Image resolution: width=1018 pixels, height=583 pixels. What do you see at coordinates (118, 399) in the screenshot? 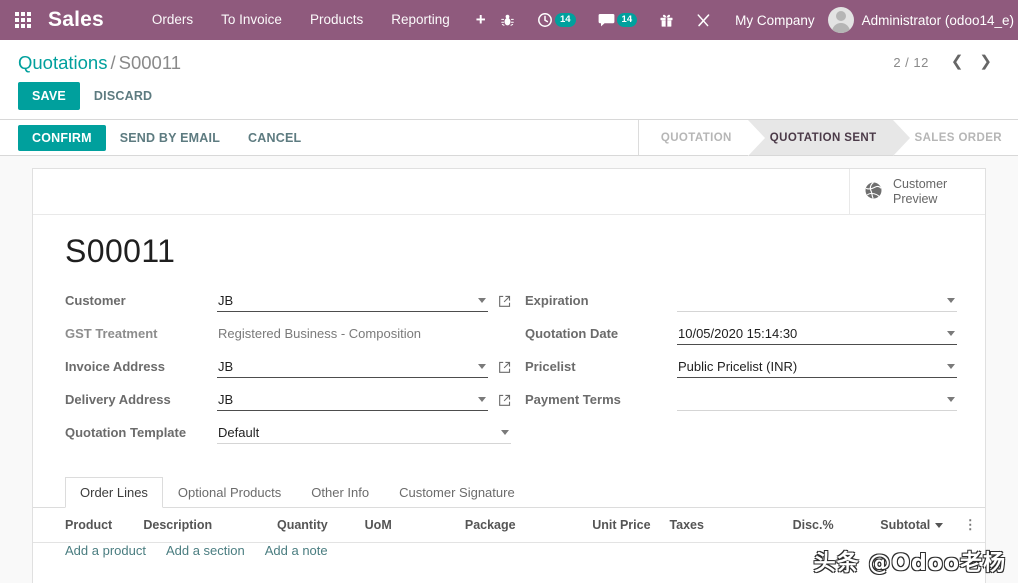
I see `field-delivery-address-label: Delivery Address` at bounding box center [118, 399].